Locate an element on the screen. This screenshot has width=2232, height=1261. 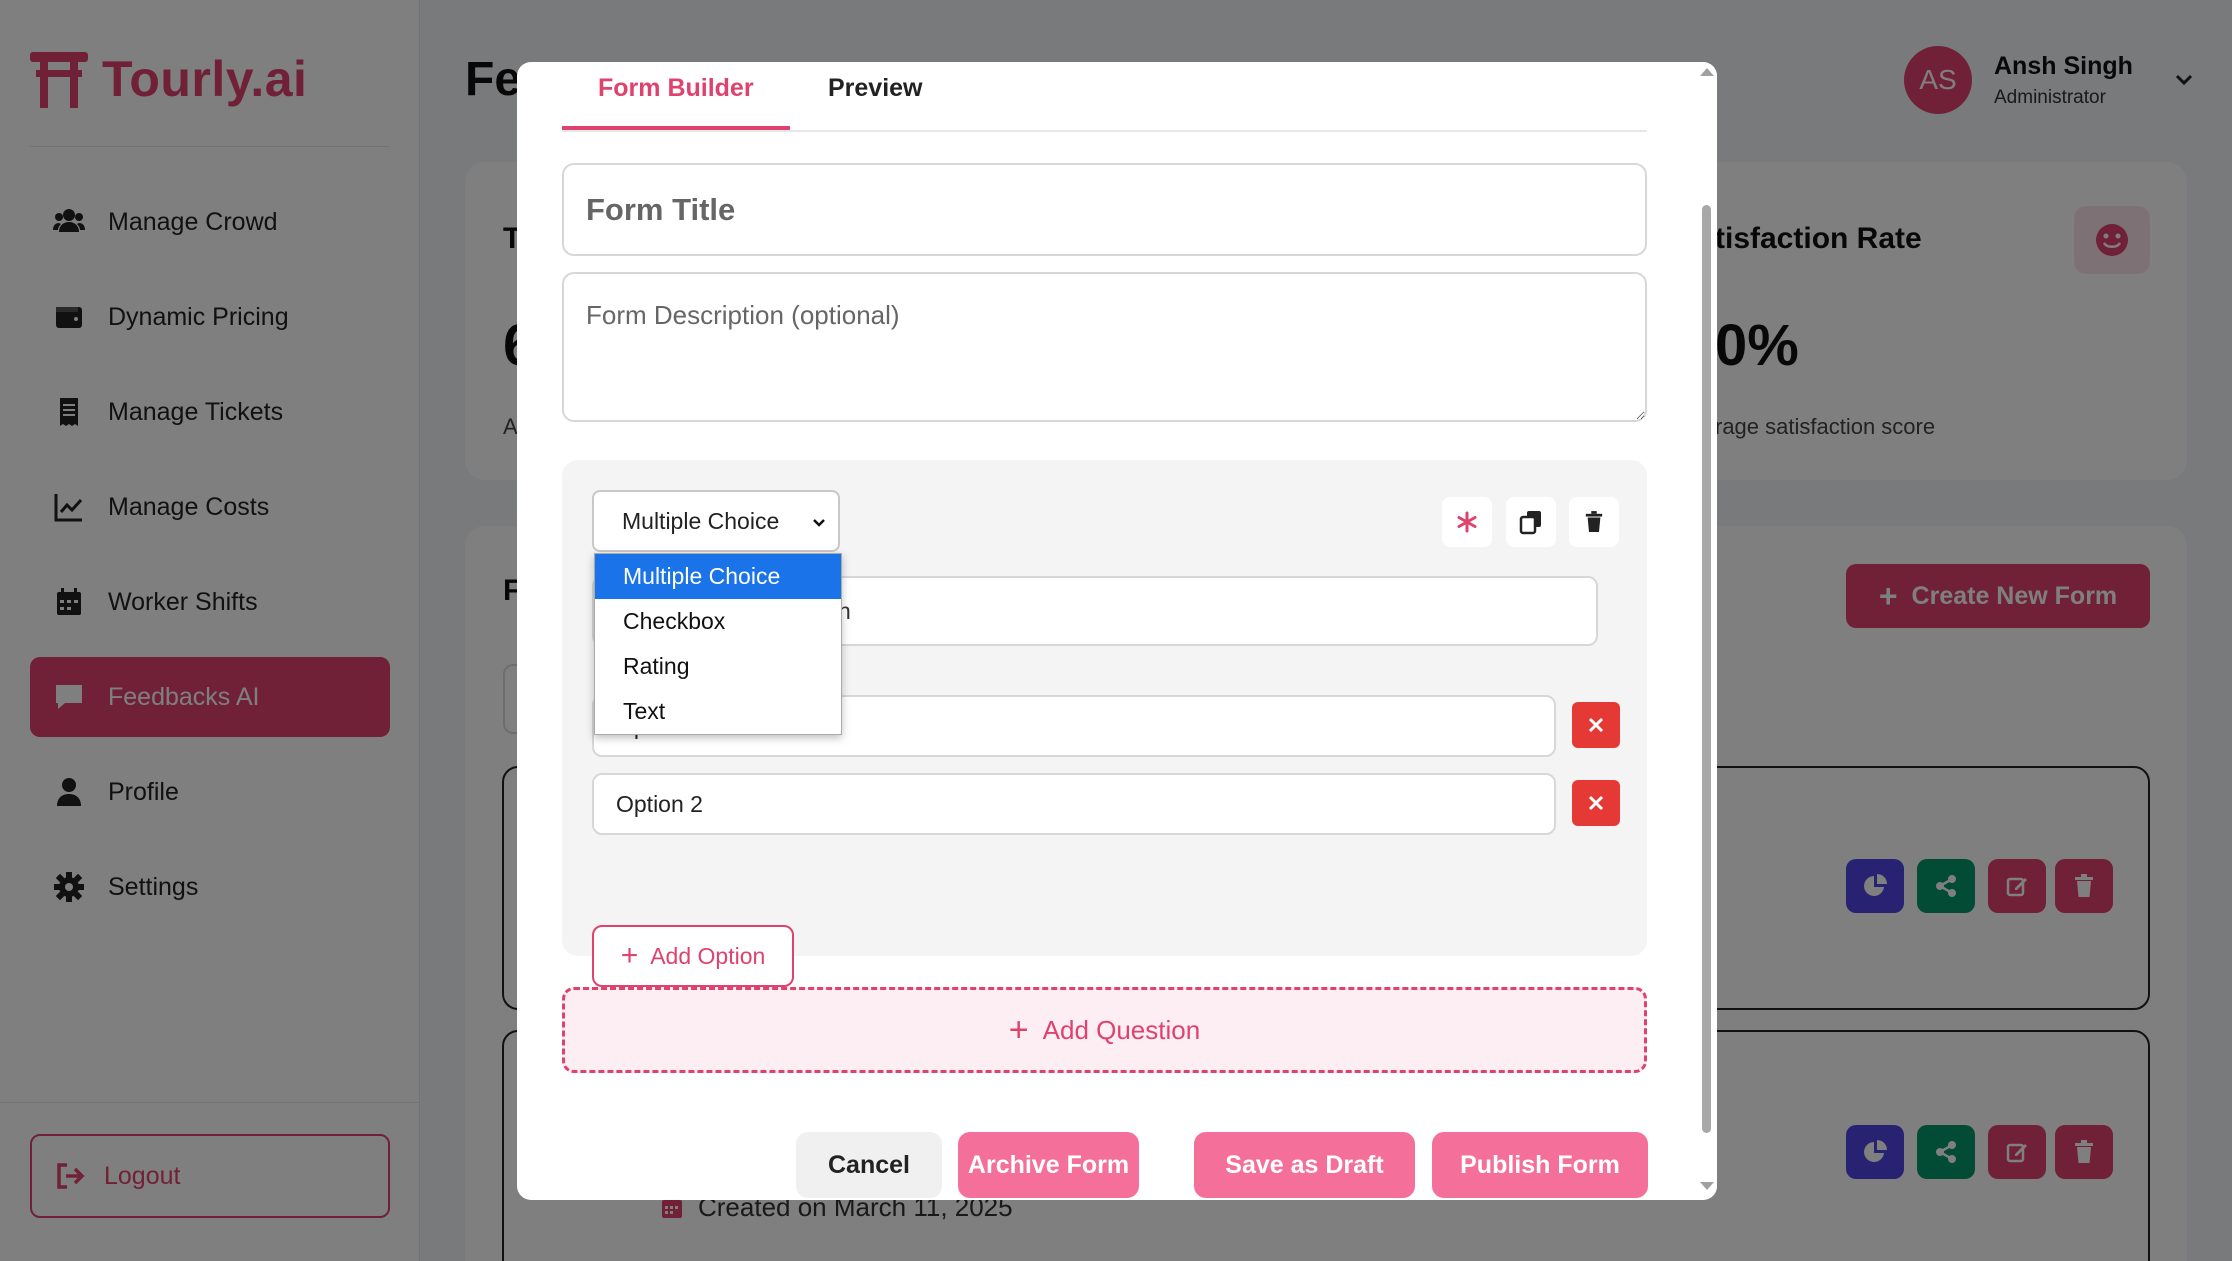
asterisk-icon is located at coordinates (1467, 522).